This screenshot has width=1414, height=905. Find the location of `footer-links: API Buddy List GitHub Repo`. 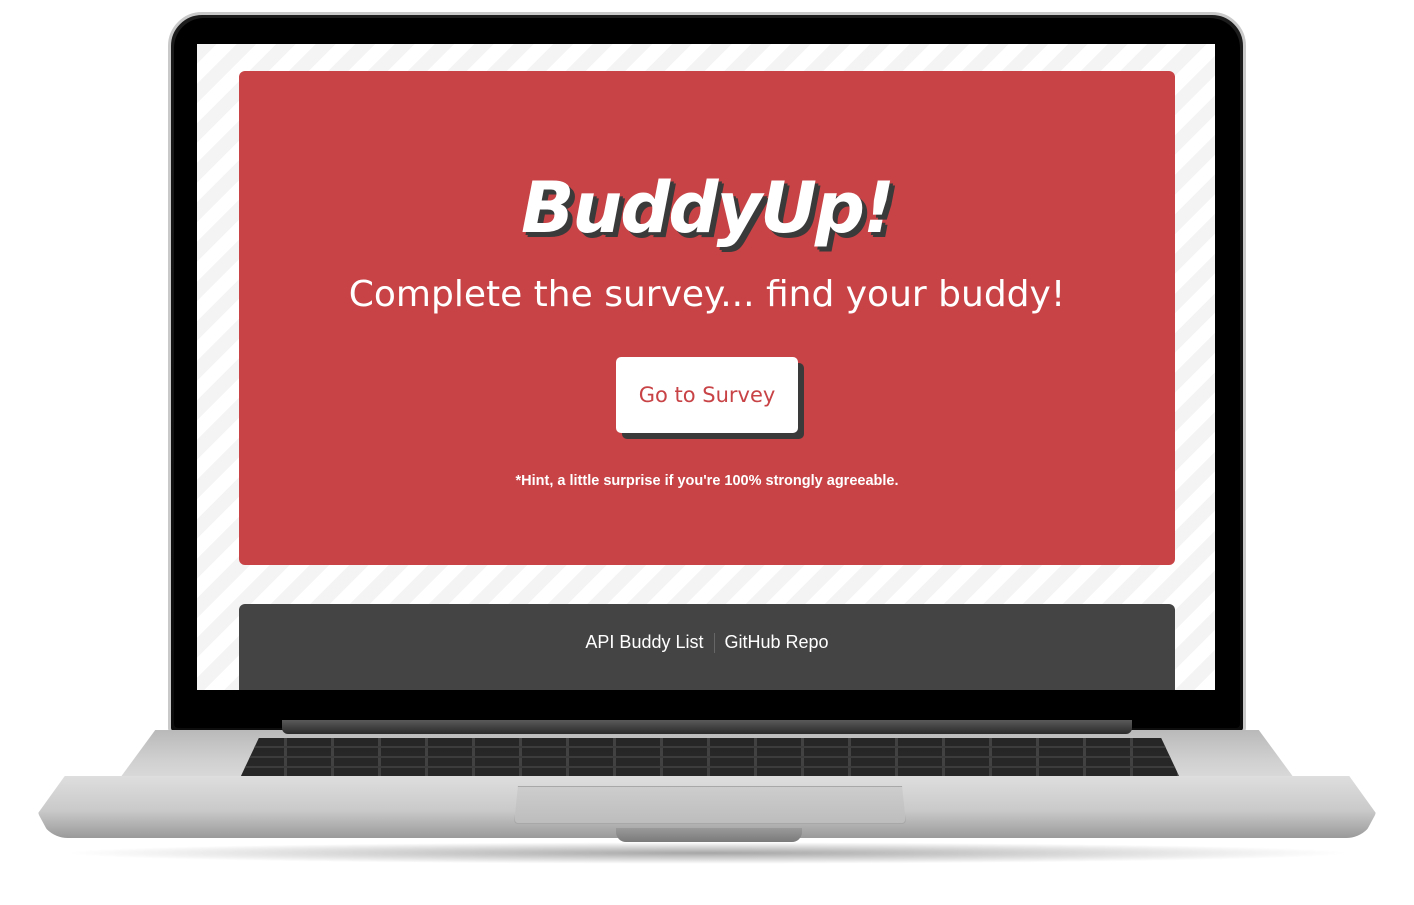

footer-links: API Buddy List GitHub Repo is located at coordinates (707, 643).